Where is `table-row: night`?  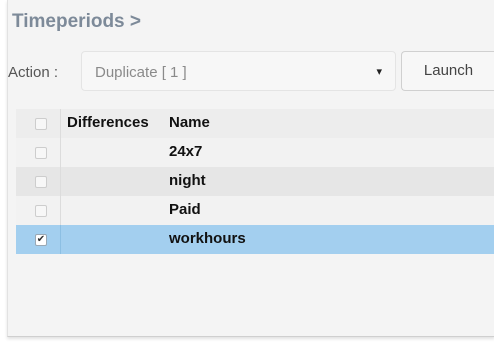
table-row: night is located at coordinates (255, 181).